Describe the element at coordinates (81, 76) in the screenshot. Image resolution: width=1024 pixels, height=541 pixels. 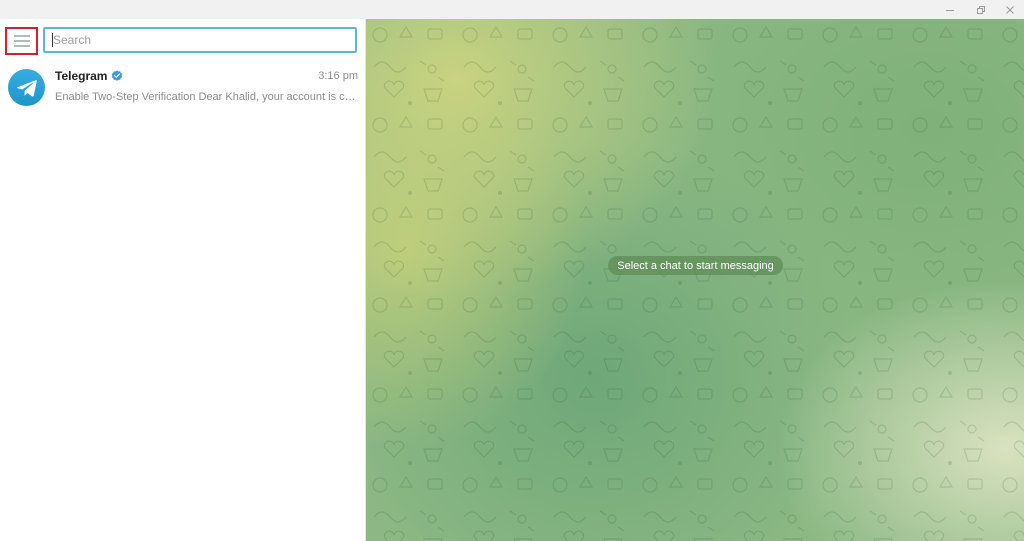
I see `chat-name: Telegram` at that location.